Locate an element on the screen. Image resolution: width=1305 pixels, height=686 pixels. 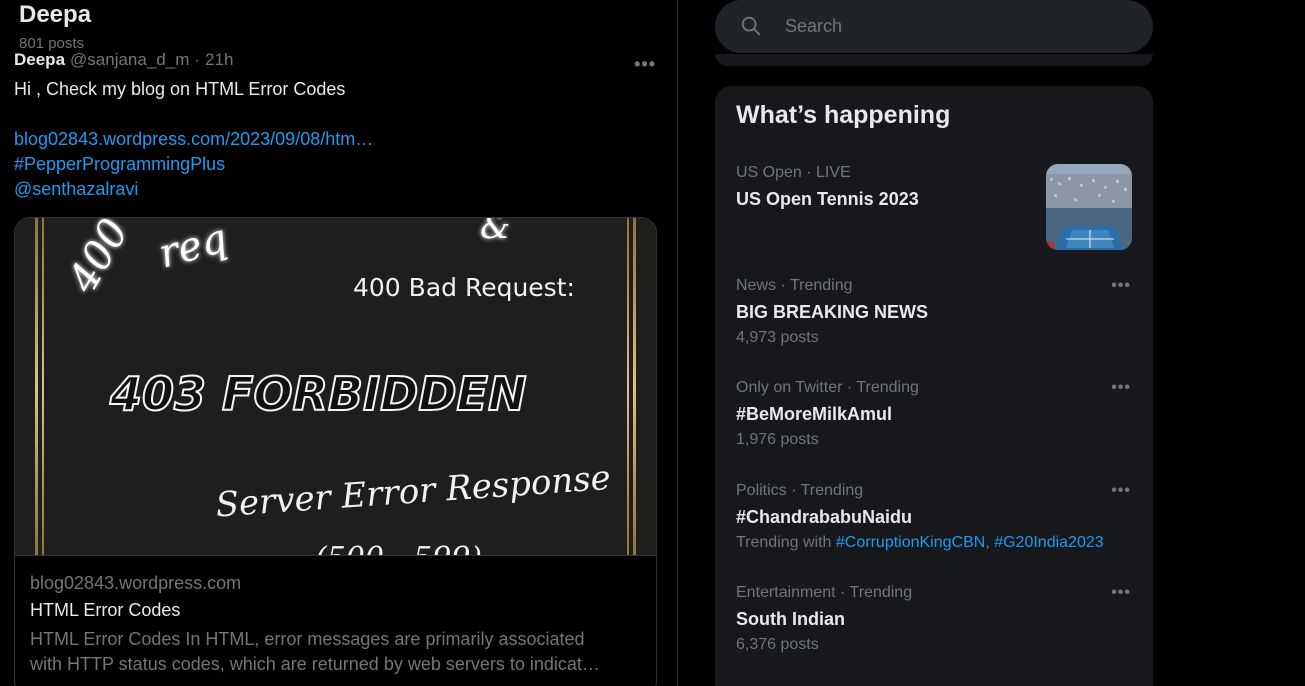
image-text-range: (500 - 599) is located at coordinates (398, 548).